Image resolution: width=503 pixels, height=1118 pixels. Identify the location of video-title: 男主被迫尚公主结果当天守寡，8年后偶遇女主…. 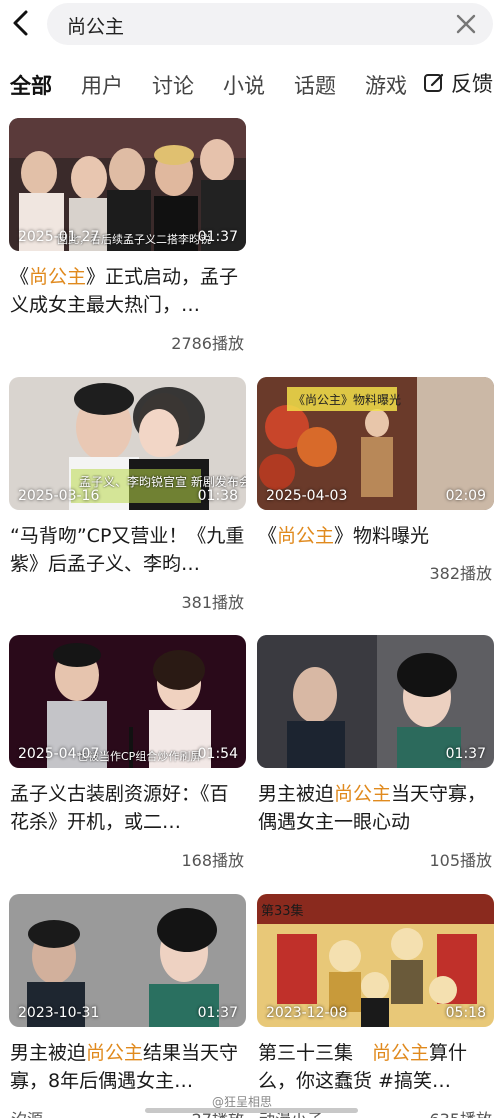
(128, 1067).